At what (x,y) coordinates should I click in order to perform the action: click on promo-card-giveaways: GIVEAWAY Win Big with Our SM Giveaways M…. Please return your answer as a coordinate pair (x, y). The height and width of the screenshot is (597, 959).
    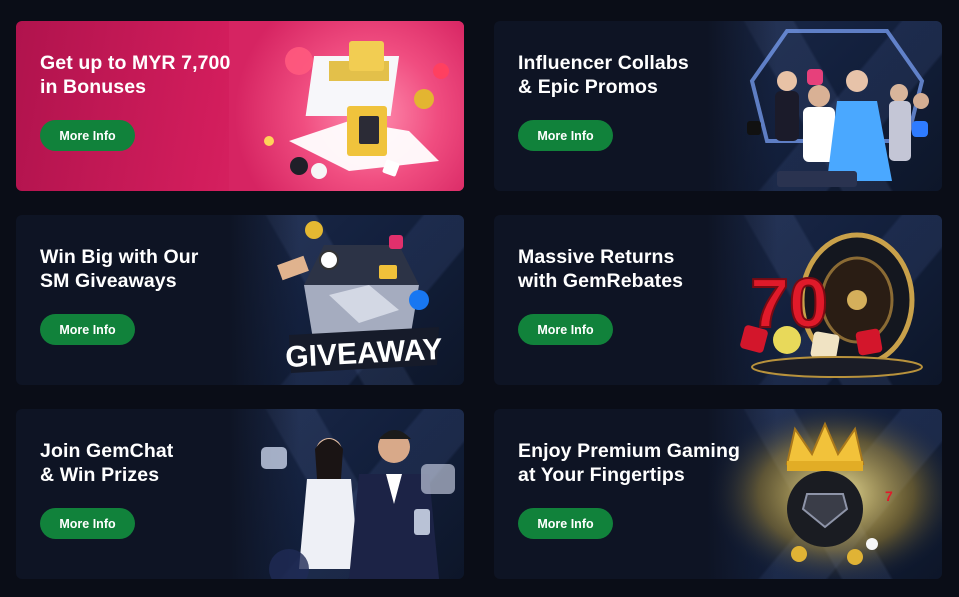
    Looking at the image, I should click on (240, 300).